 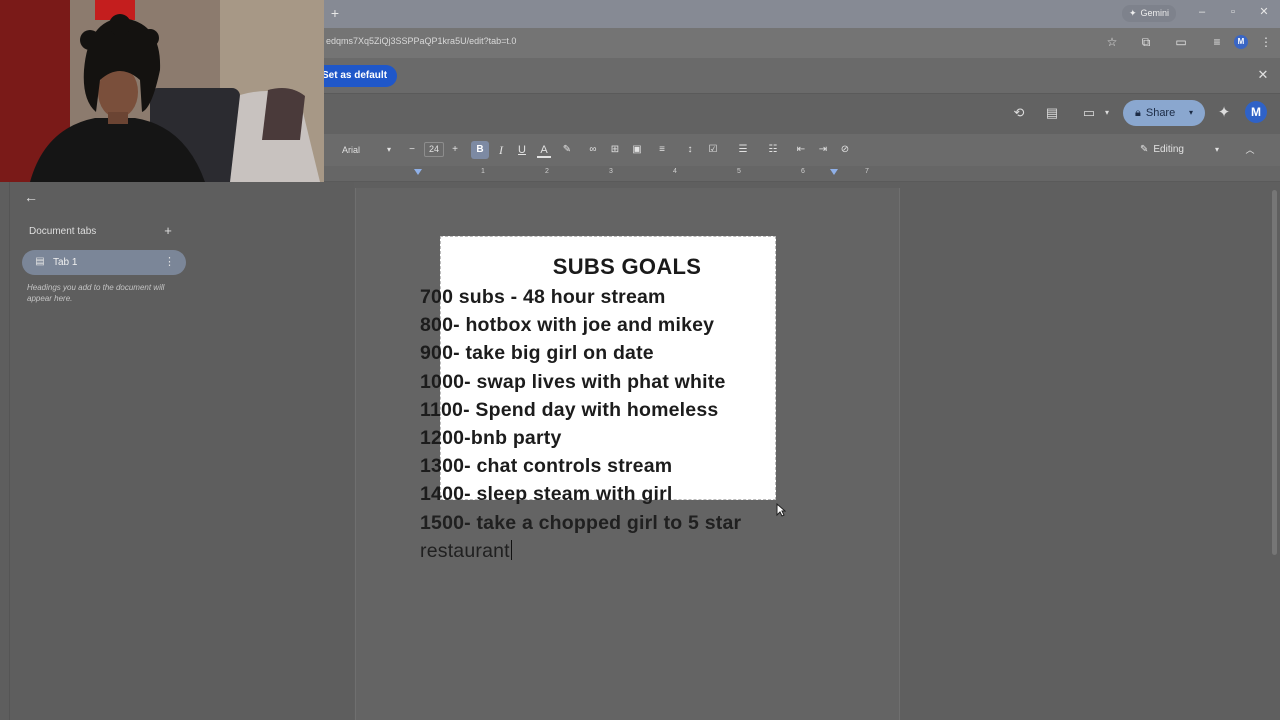 What do you see at coordinates (357, 76) in the screenshot?
I see `set-as-default-button: Set as default` at bounding box center [357, 76].